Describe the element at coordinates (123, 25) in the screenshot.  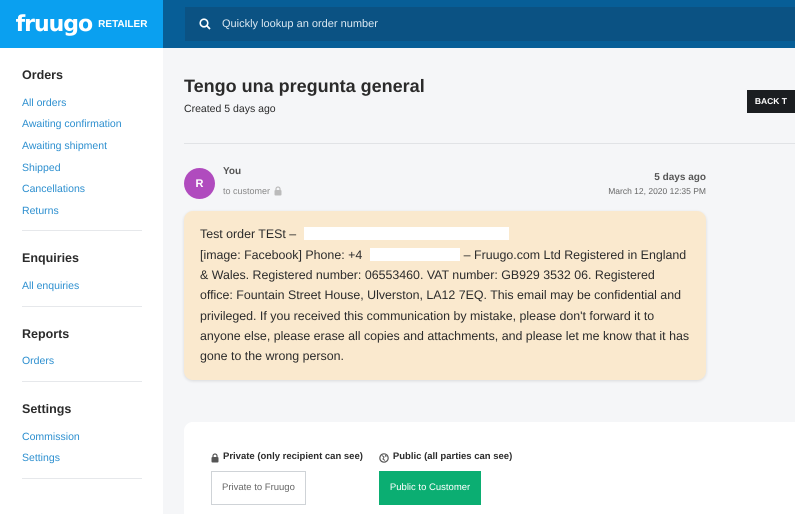
I see `product-label: RETAILER` at that location.